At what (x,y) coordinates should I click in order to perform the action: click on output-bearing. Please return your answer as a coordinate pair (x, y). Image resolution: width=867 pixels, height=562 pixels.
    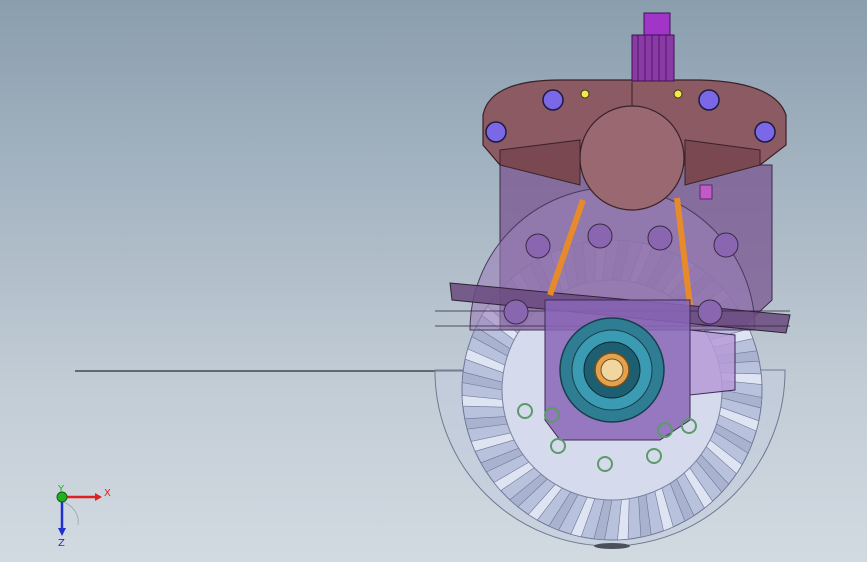
    Looking at the image, I should click on (612, 370).